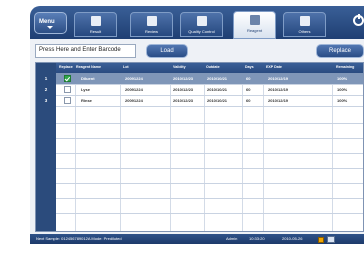  Describe the element at coordinates (232, 238) in the screenshot. I see `user-text: Admin` at that location.